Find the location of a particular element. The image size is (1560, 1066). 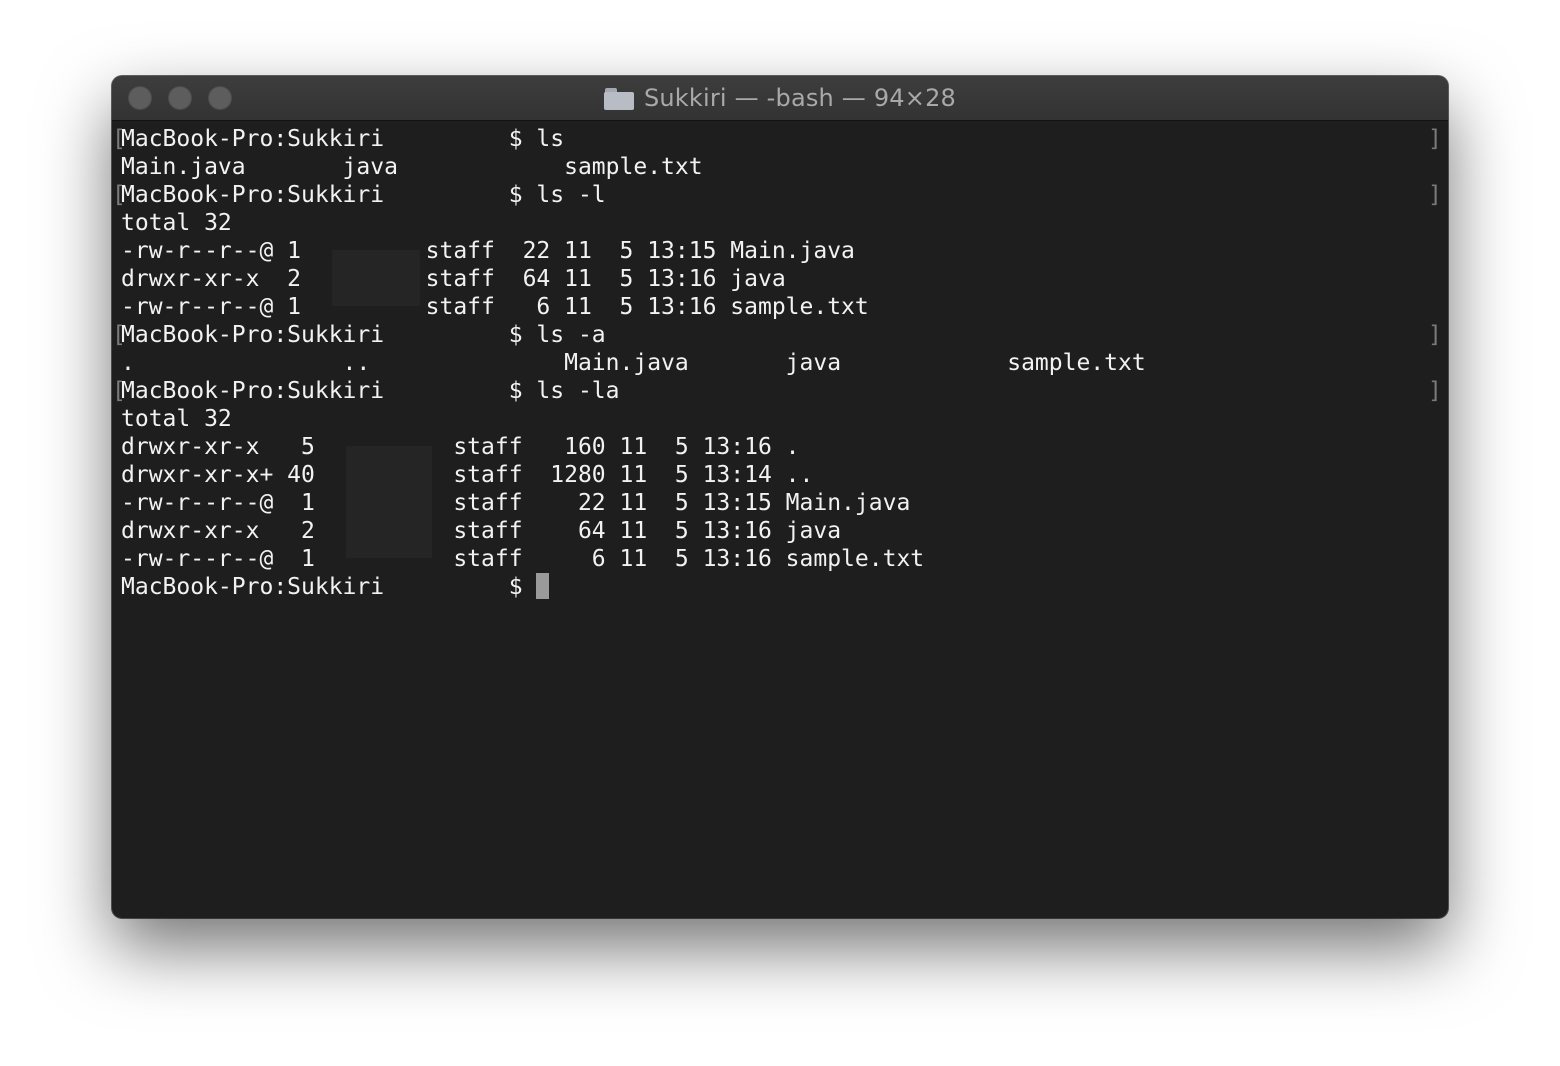

line-text: MacBook-Pro:Sukkiri $ ls is located at coordinates (343, 139).